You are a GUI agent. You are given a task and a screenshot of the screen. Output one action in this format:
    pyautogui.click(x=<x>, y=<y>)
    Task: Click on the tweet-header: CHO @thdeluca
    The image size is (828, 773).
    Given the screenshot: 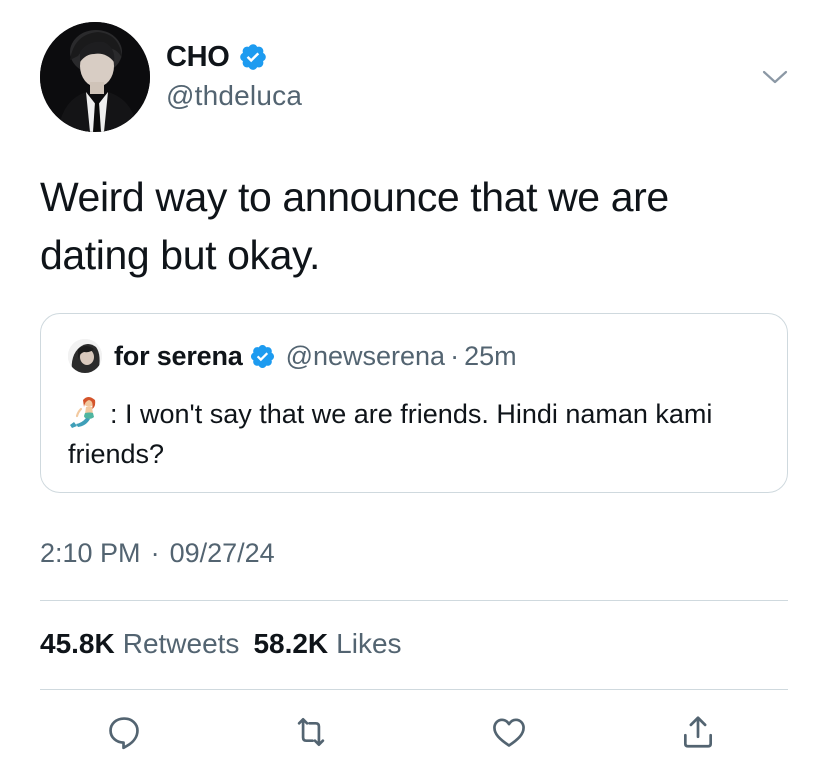 What is the action you would take?
    pyautogui.click(x=415, y=78)
    